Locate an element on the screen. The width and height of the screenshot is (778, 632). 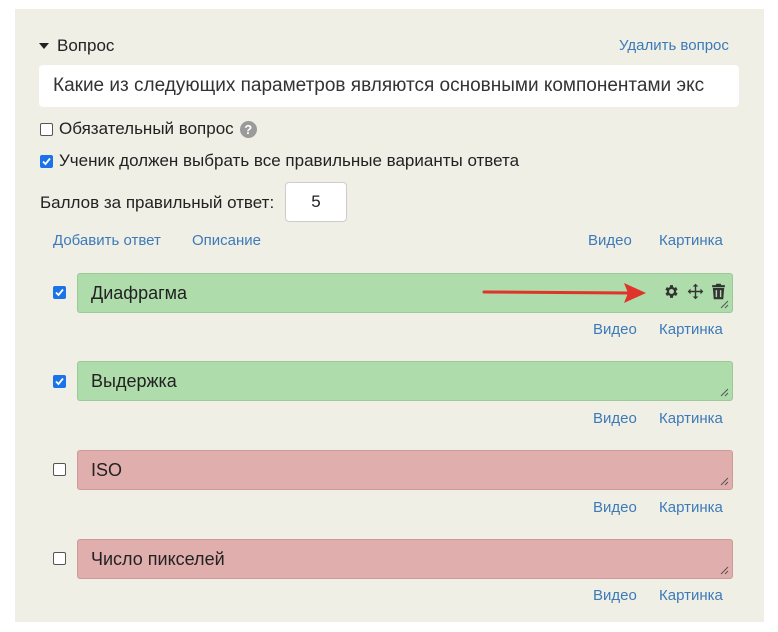
required-label: Обязательный вопрос is located at coordinates (146, 128).